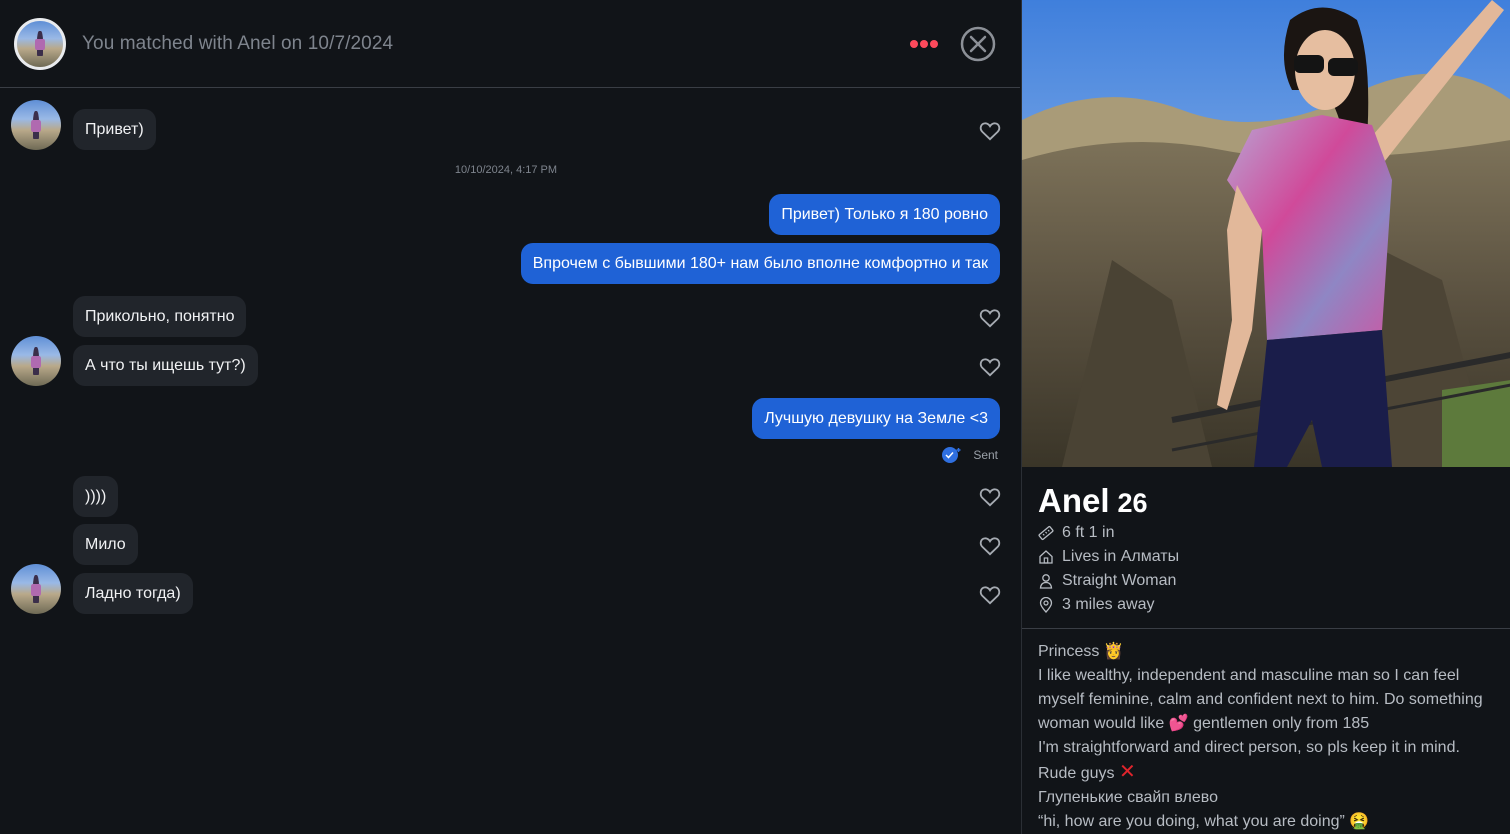  Describe the element at coordinates (160, 316) in the screenshot. I see `incoming-message: Прикольно, понятно` at that location.